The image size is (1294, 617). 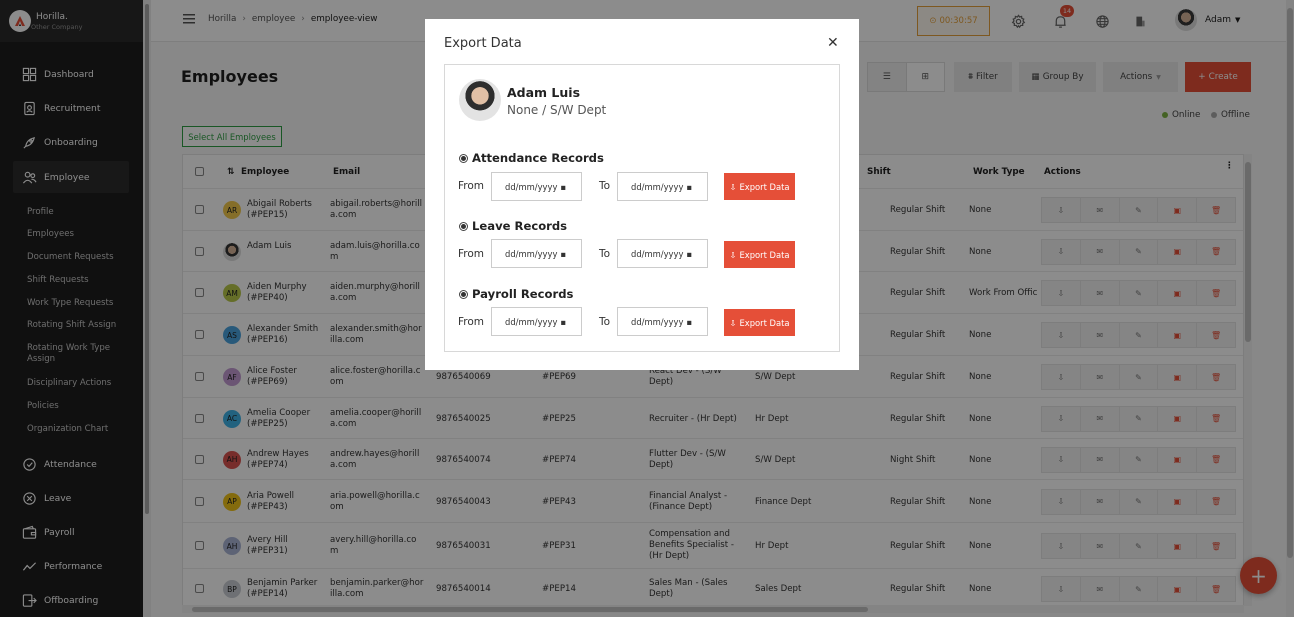 I want to click on leave-export-button: ⇩ Export Data, so click(x=759, y=254).